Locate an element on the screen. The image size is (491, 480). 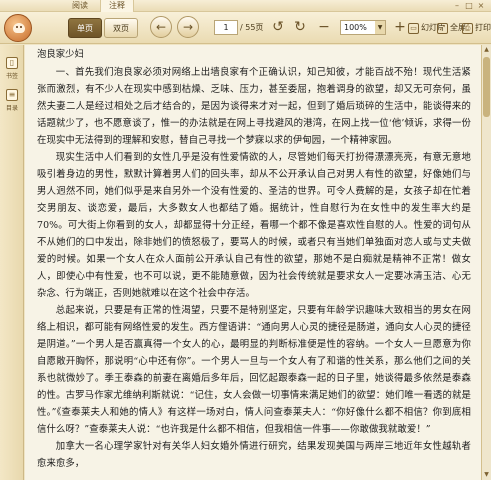
single-page-button: 单页 is located at coordinates (85, 28).